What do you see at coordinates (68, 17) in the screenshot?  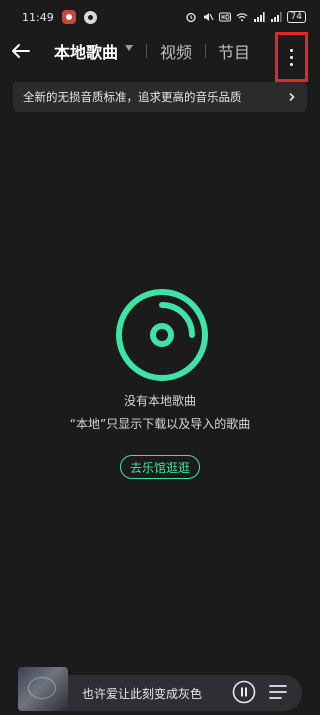 I see `notification-app-icon` at bounding box center [68, 17].